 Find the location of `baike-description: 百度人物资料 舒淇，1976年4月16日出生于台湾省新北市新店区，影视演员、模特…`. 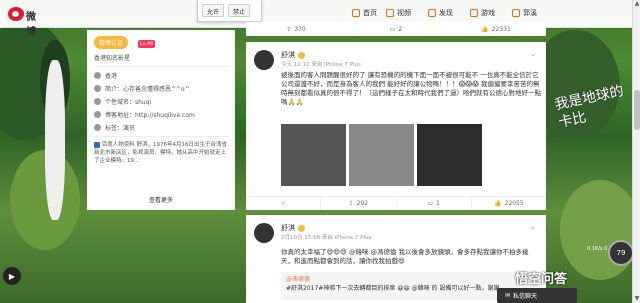

baike-description: 百度人物资料 舒淇，1976年4月16日出生于台湾省新北市新店区，影视演员、模特… is located at coordinates (160, 152).